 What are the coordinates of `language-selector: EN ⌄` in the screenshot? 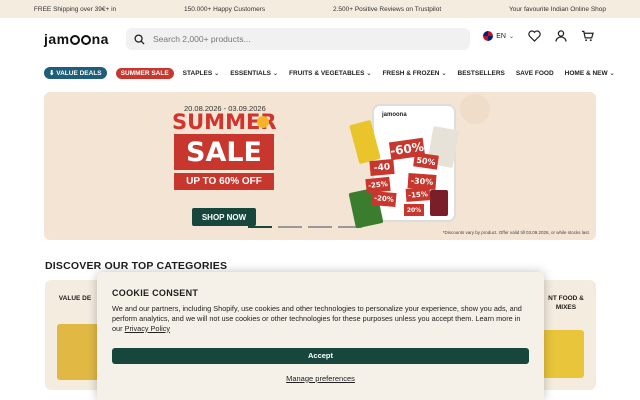 It's located at (498, 36).